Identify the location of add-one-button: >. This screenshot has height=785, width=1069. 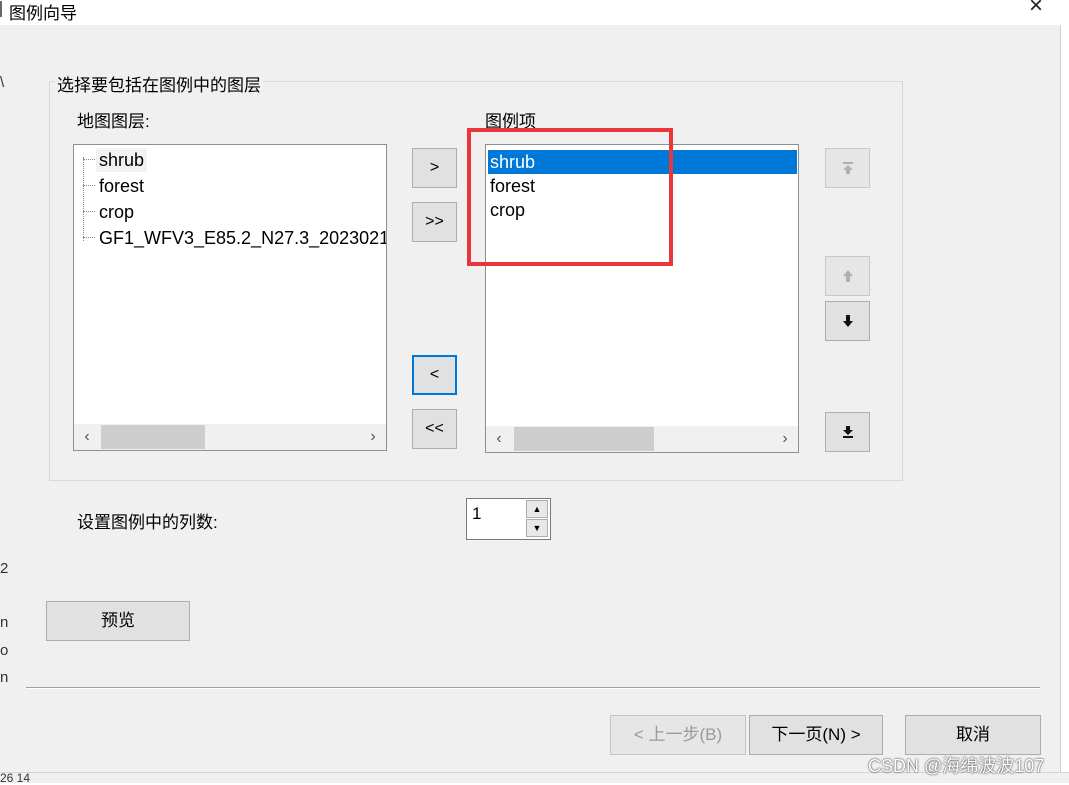
(434, 168).